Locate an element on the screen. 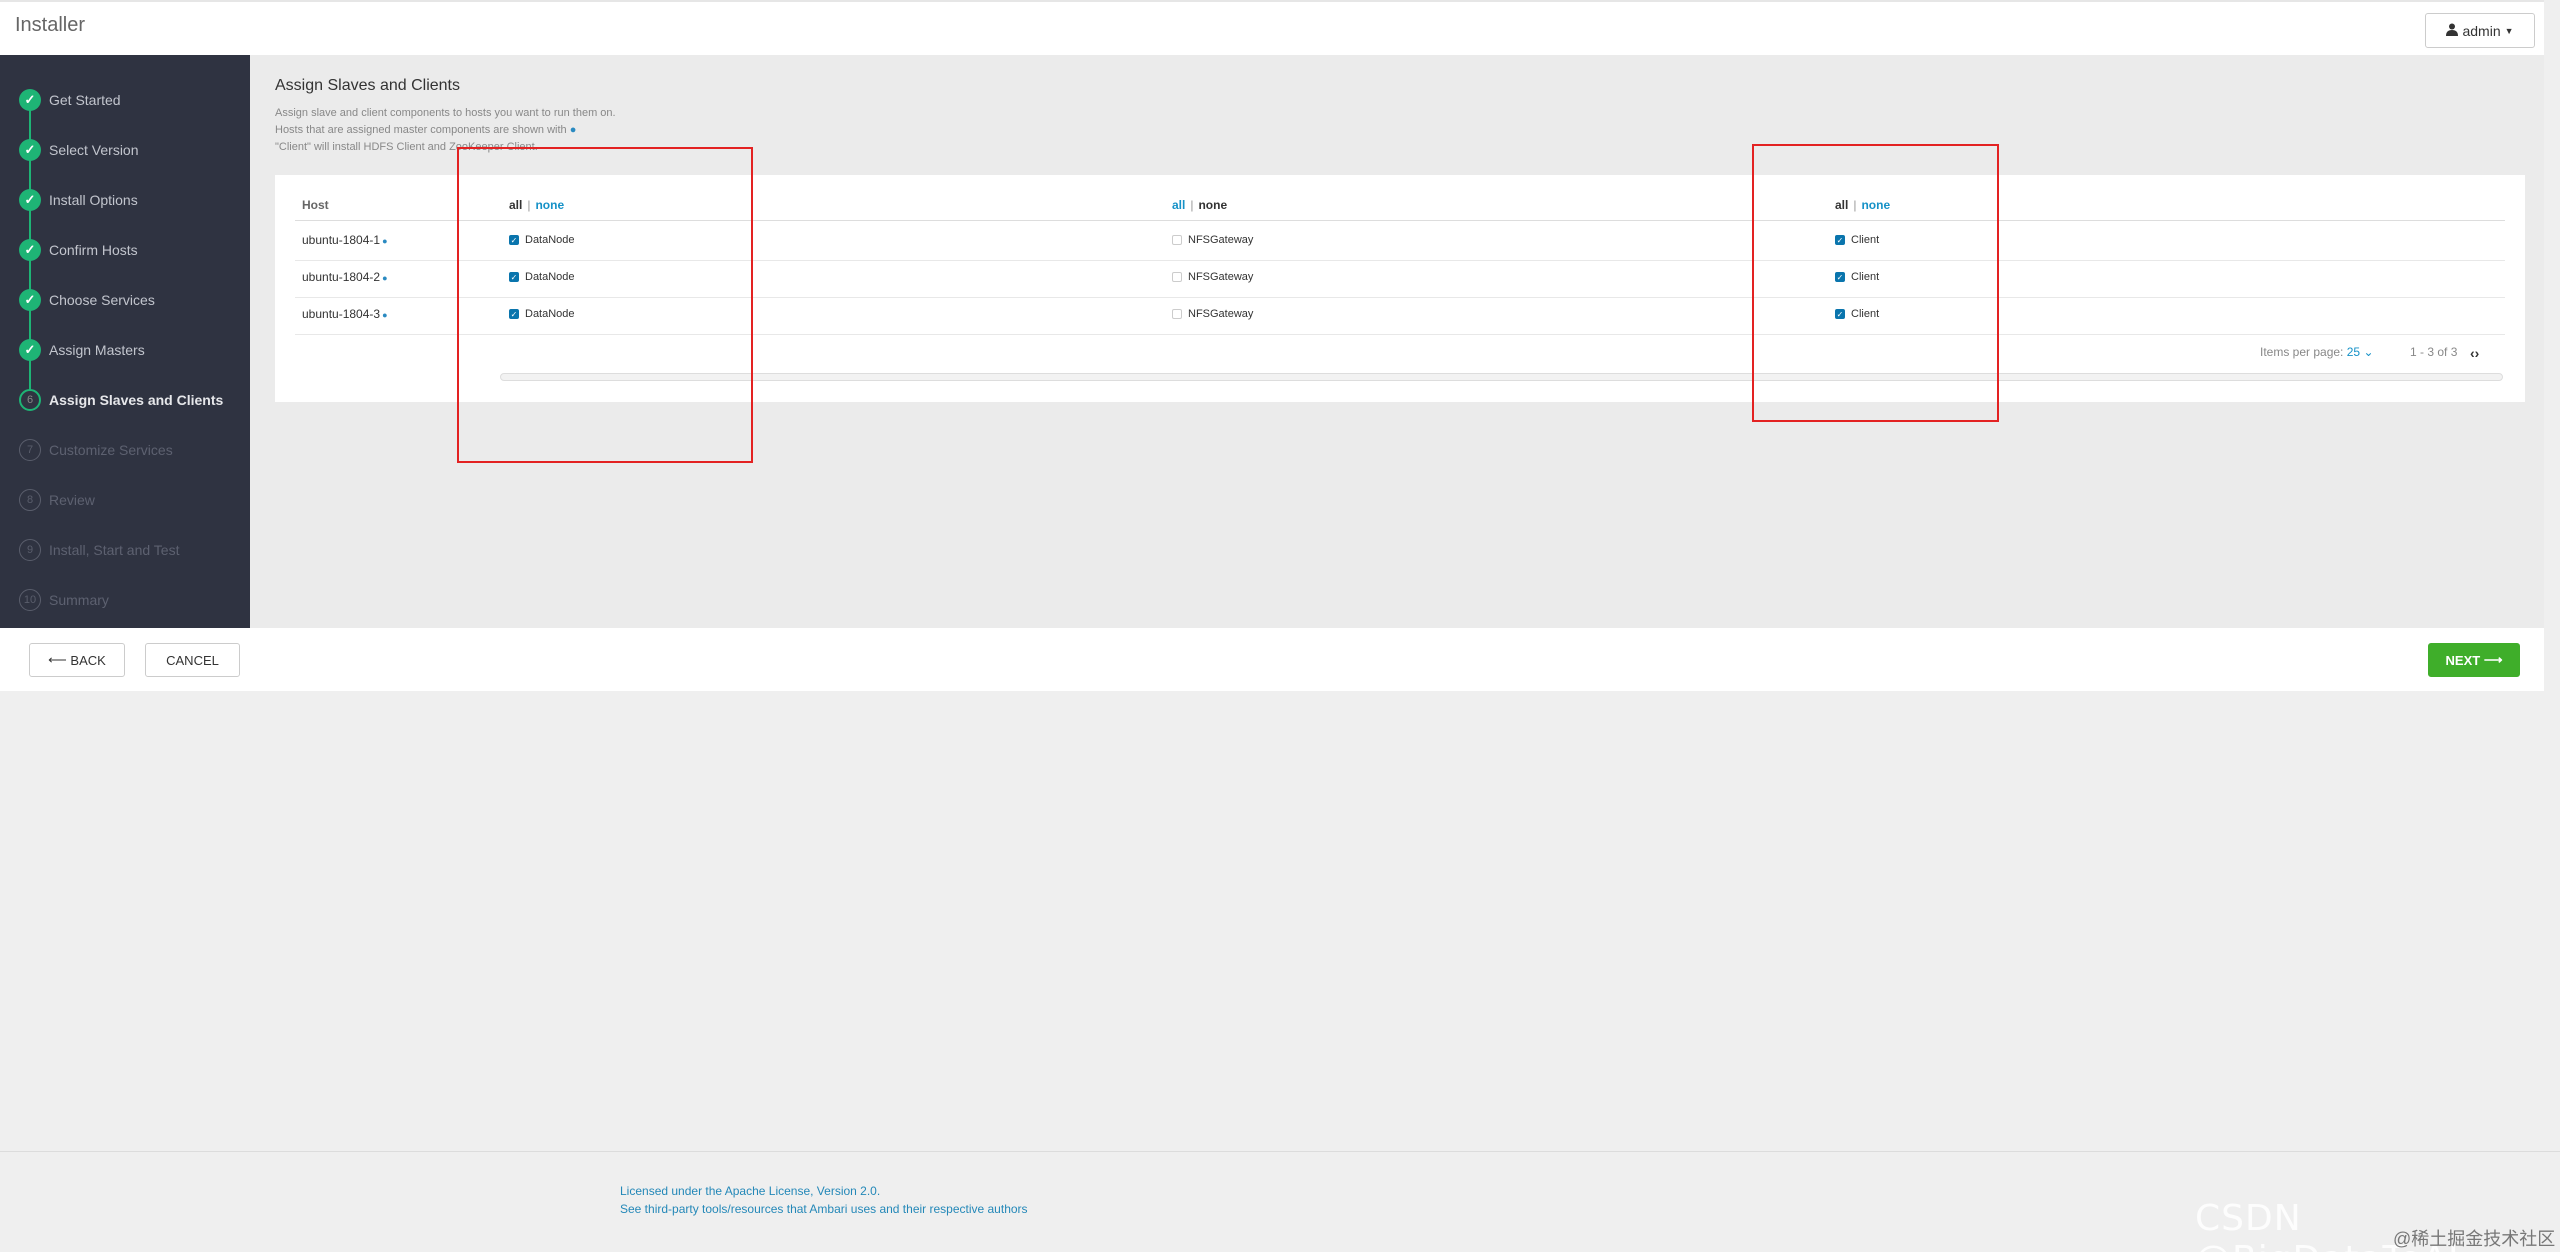  step-number-badge: 9 is located at coordinates (30, 550).